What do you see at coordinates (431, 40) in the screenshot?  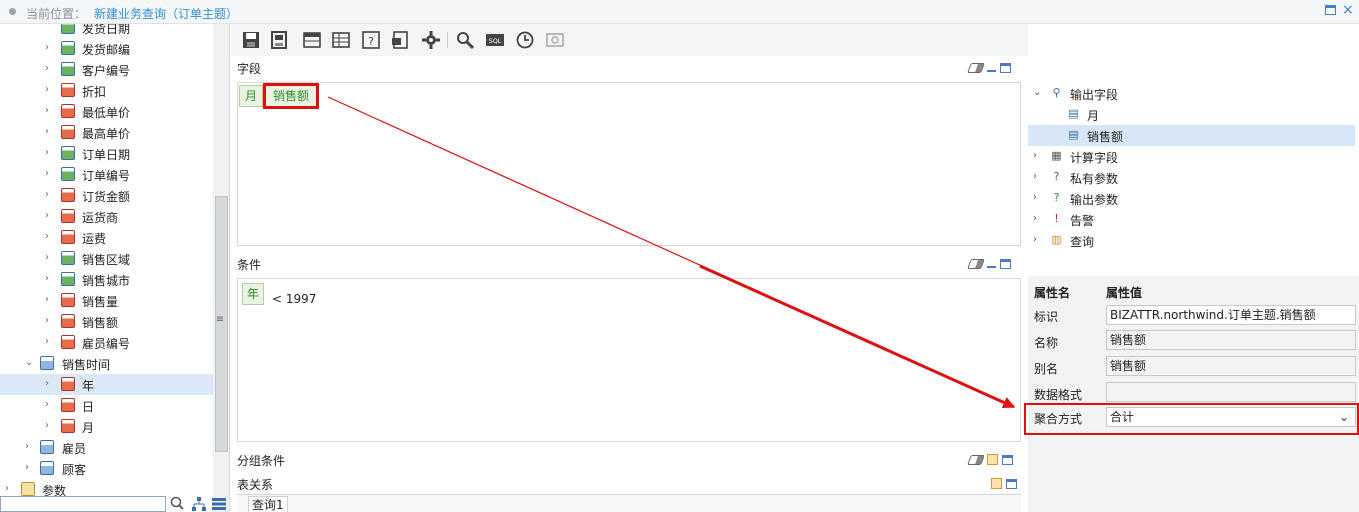 I see `settings-icon` at bounding box center [431, 40].